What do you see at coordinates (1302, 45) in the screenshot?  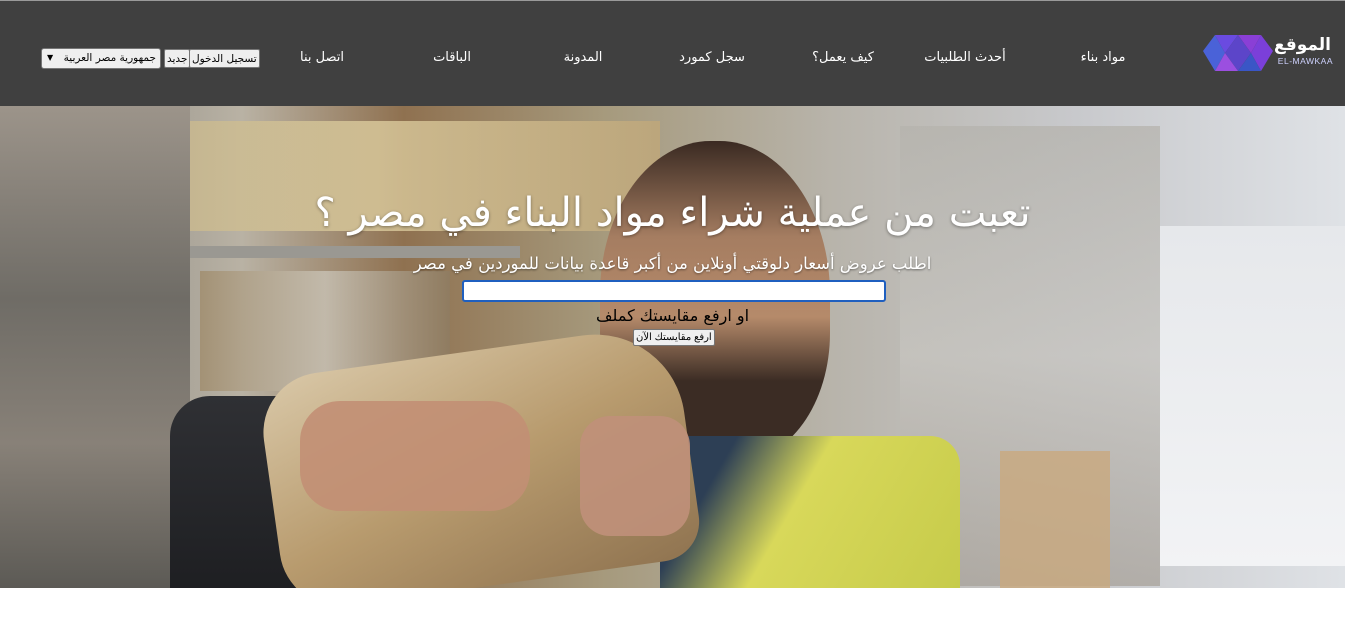 I see `logo-text-arabic: الموقع` at bounding box center [1302, 45].